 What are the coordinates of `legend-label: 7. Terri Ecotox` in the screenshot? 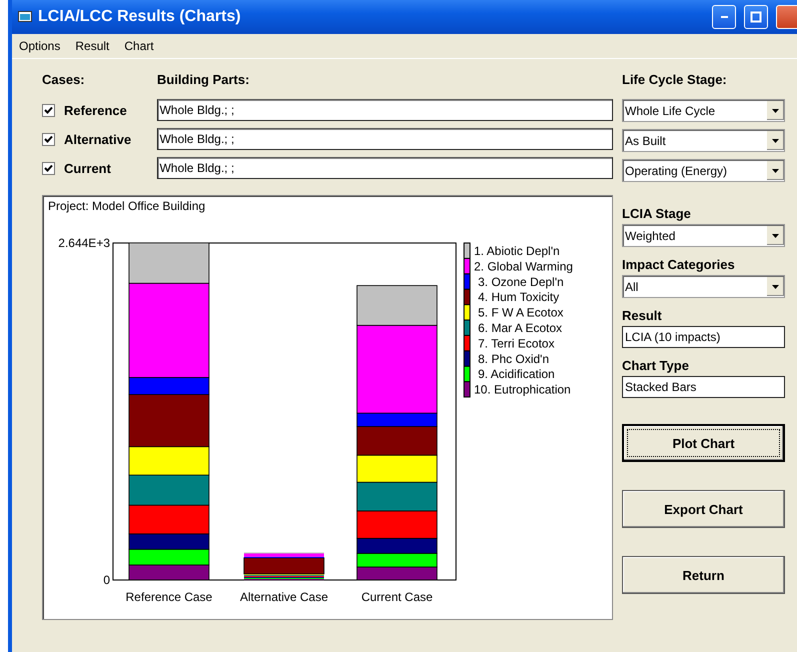 It's located at (516, 343).